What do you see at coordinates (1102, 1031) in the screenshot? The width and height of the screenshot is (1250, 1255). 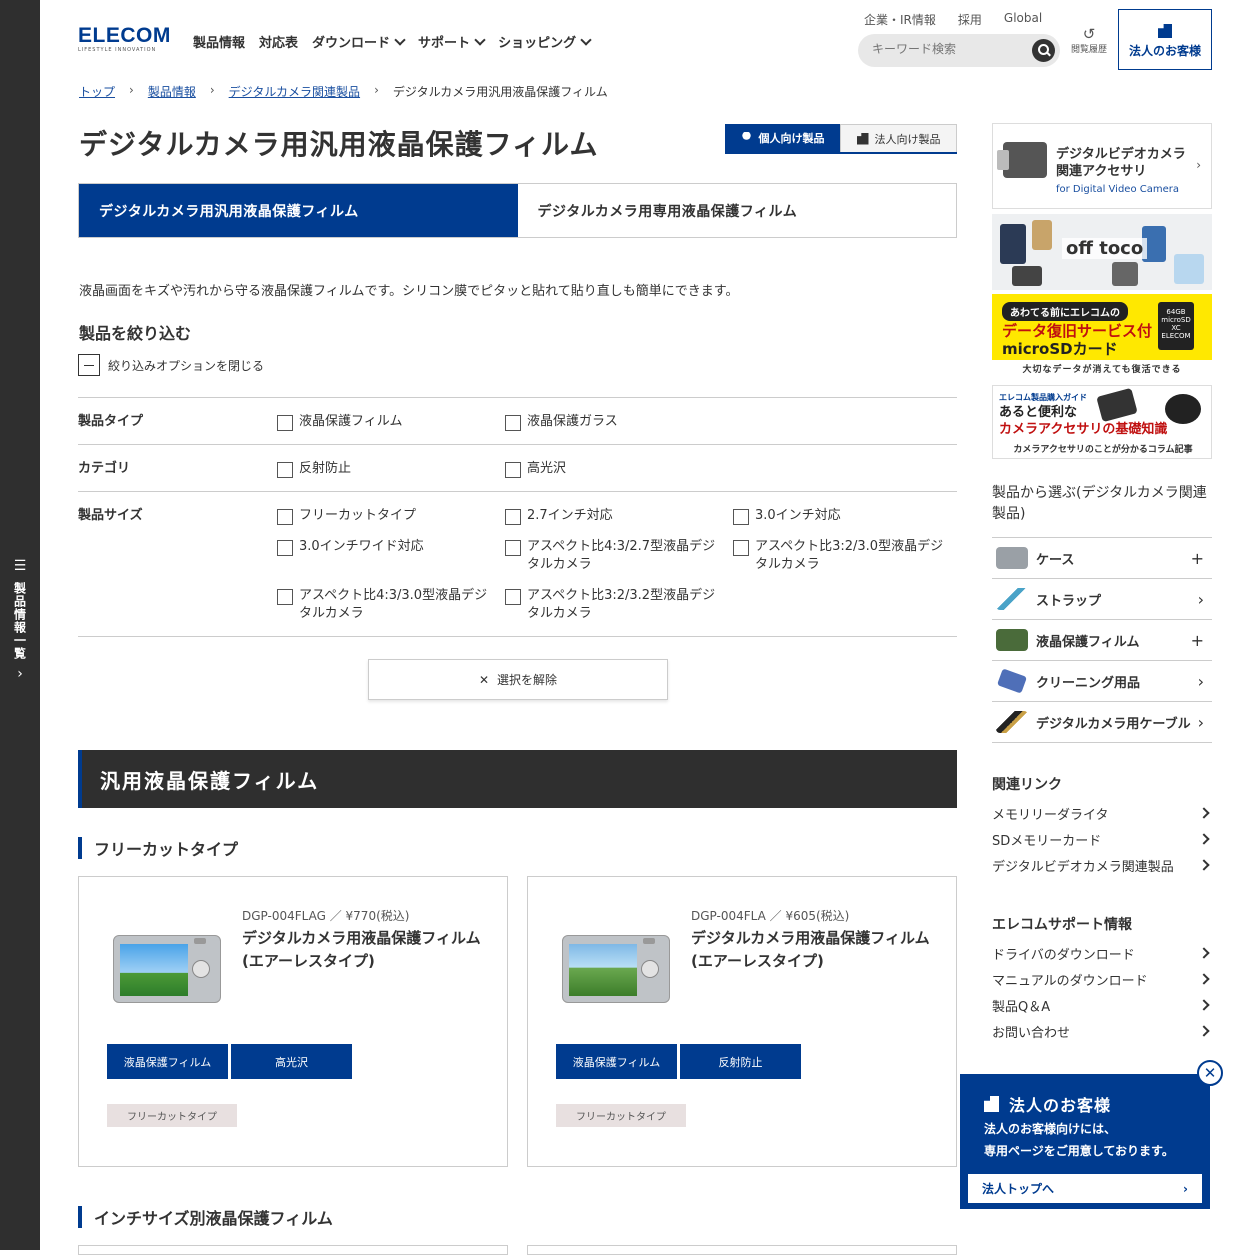 I see `support-link: お問い合わせ` at bounding box center [1102, 1031].